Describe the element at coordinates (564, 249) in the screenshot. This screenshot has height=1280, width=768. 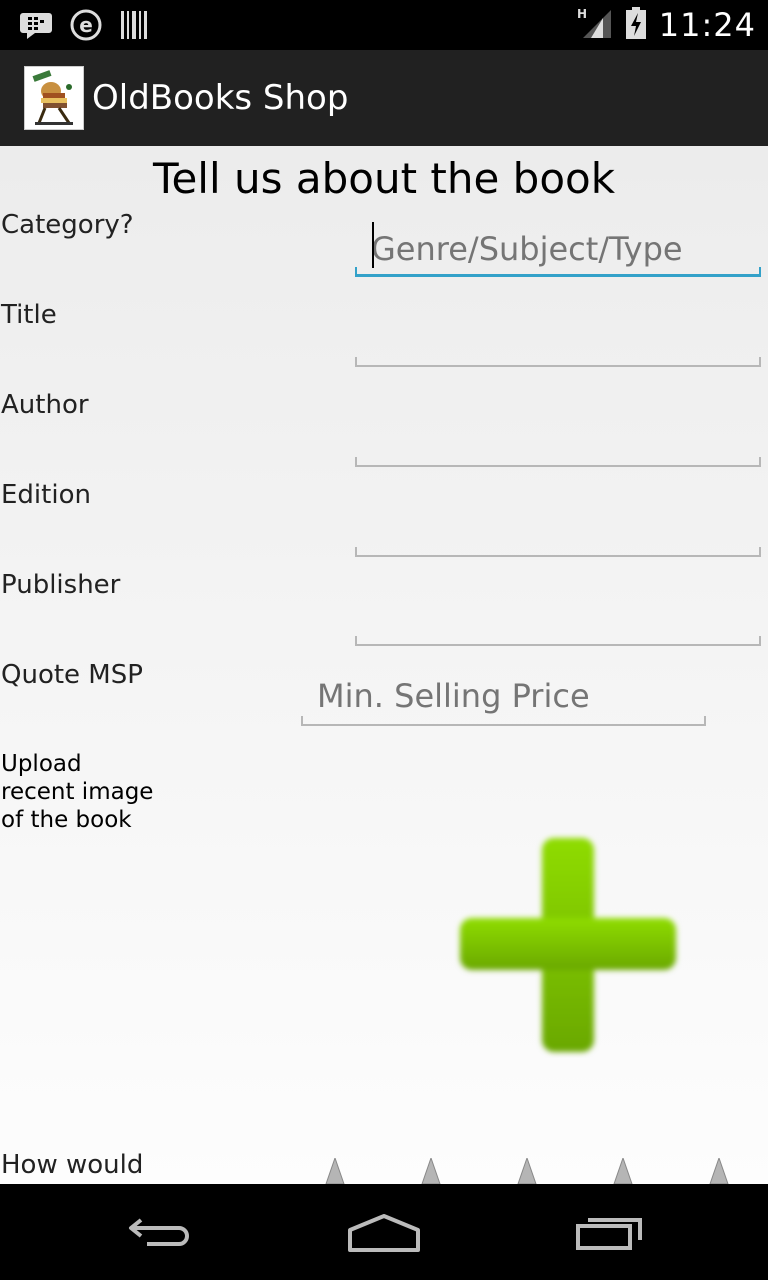
I see `category-input` at that location.